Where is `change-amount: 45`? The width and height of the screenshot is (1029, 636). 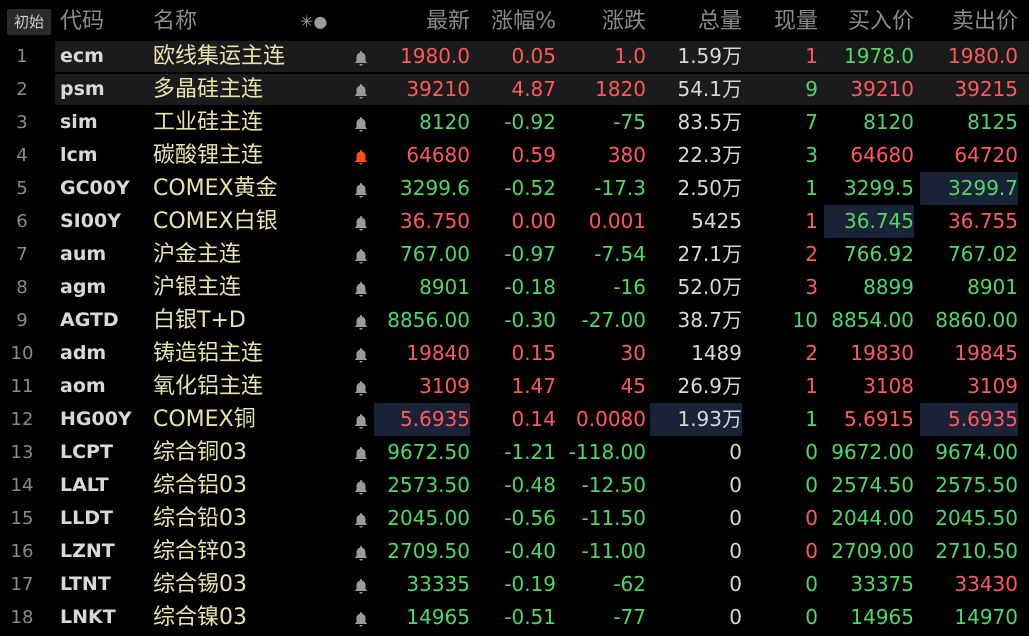
change-amount: 45 is located at coordinates (633, 386).